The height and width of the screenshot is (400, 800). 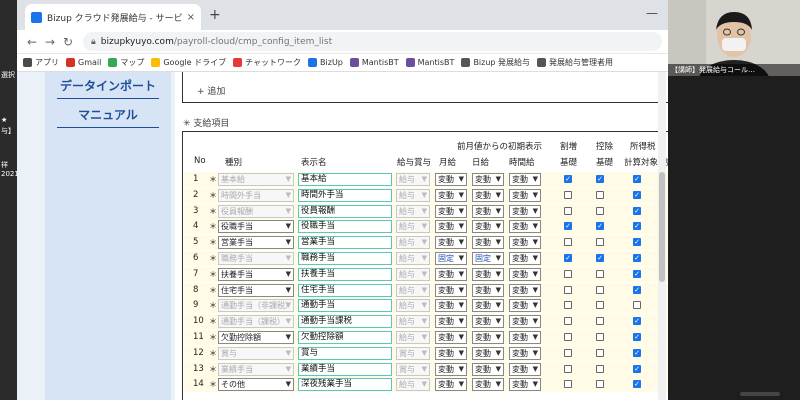 I want to click on bookmark-item: チャットワーク, so click(x=267, y=62).